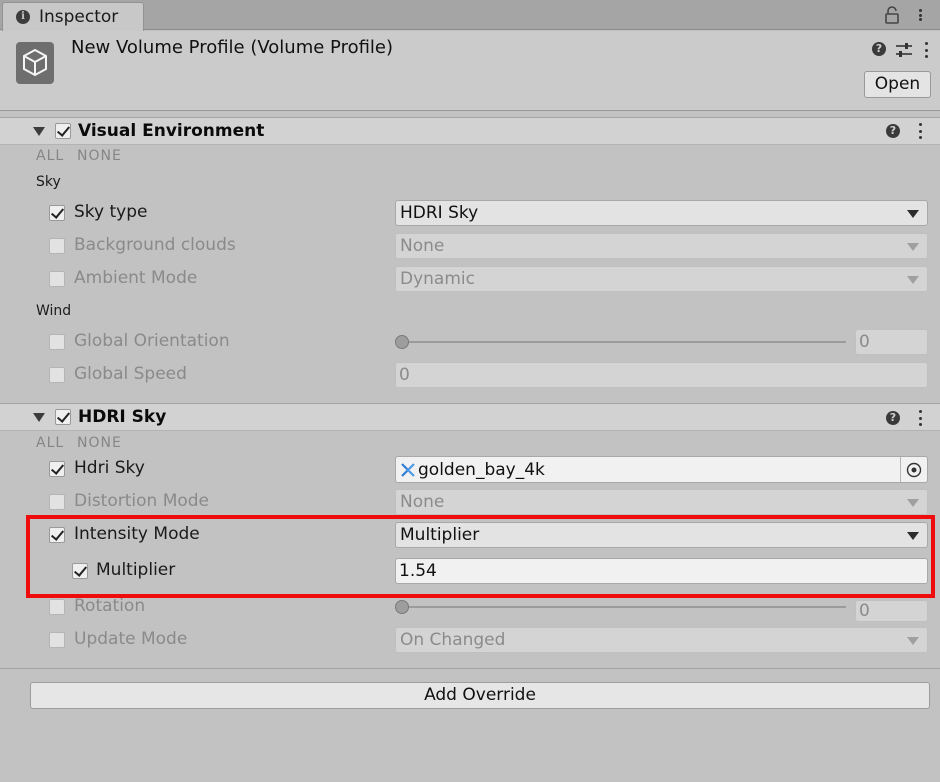 This screenshot has width=940, height=782. Describe the element at coordinates (23, 17) in the screenshot. I see `info-icon: i` at that location.